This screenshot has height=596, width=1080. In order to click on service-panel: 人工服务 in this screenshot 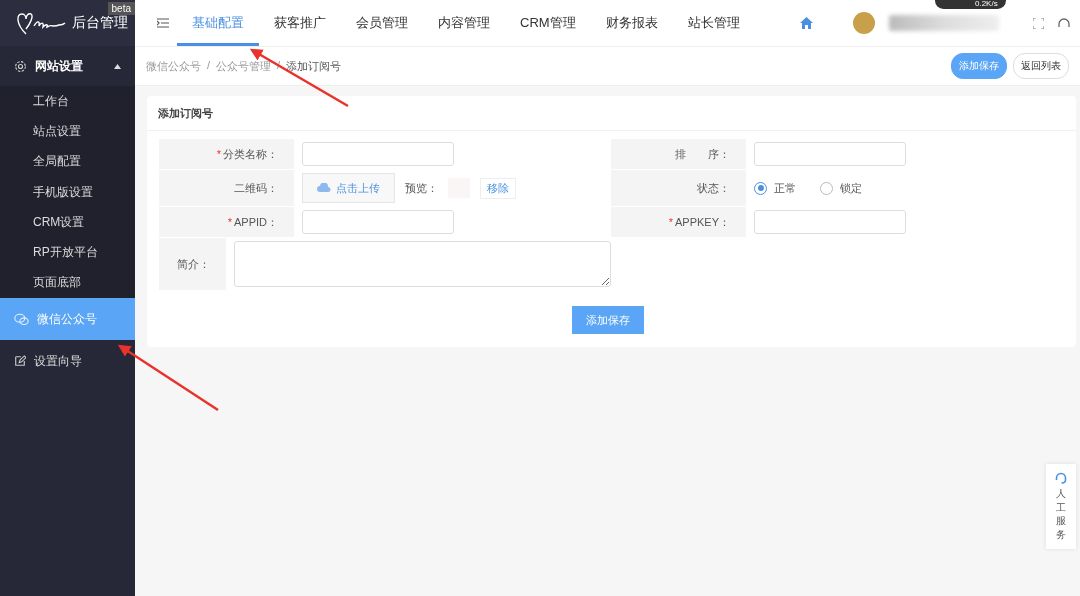, I will do `click(1061, 506)`.